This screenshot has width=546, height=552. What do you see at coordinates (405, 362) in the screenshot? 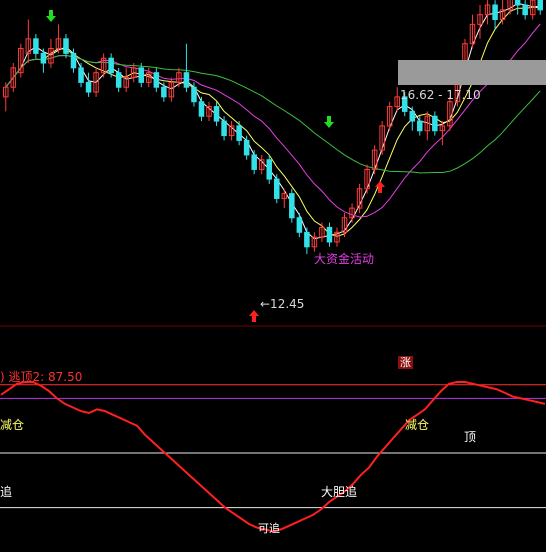
I see `limit-up-badge: 涨` at bounding box center [405, 362].